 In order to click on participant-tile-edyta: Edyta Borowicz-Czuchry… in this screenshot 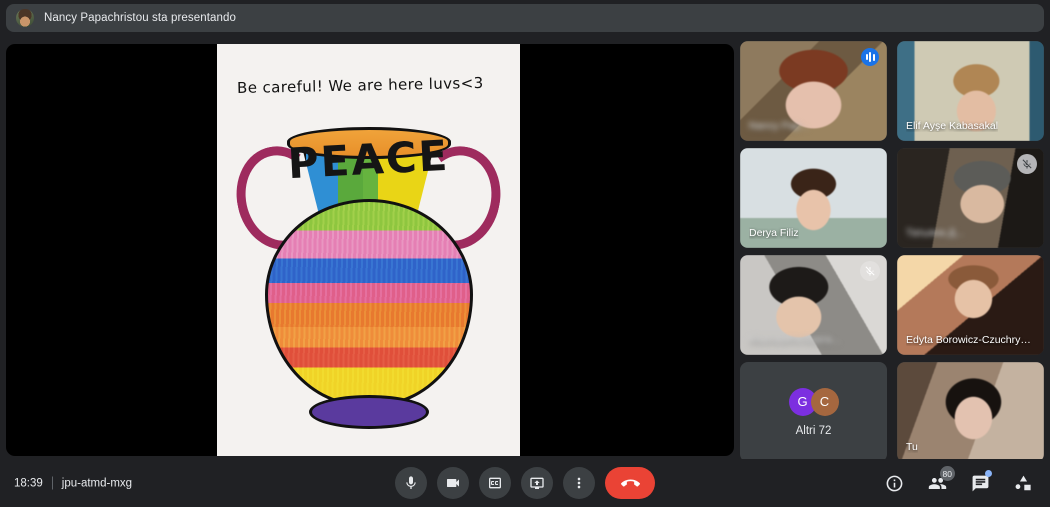, I will do `click(970, 305)`.